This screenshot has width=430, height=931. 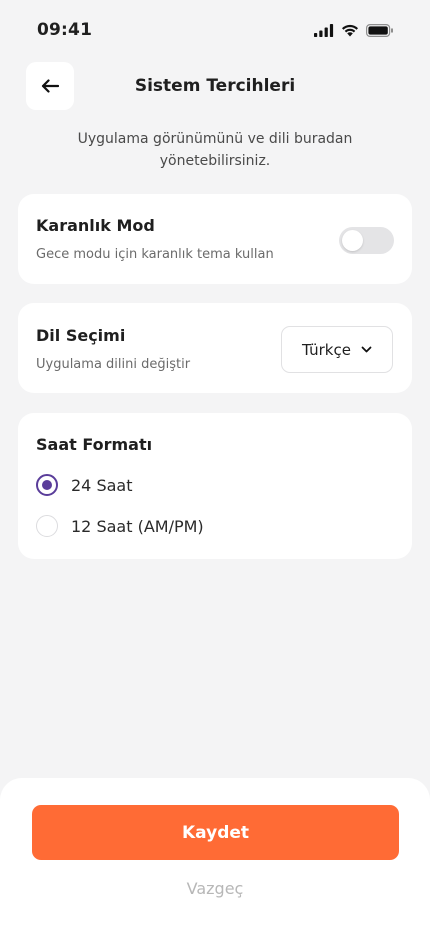 I want to click on time-format-card: Saat Formatı 24 Saat 12 Saat (AM/PM), so click(x=215, y=486).